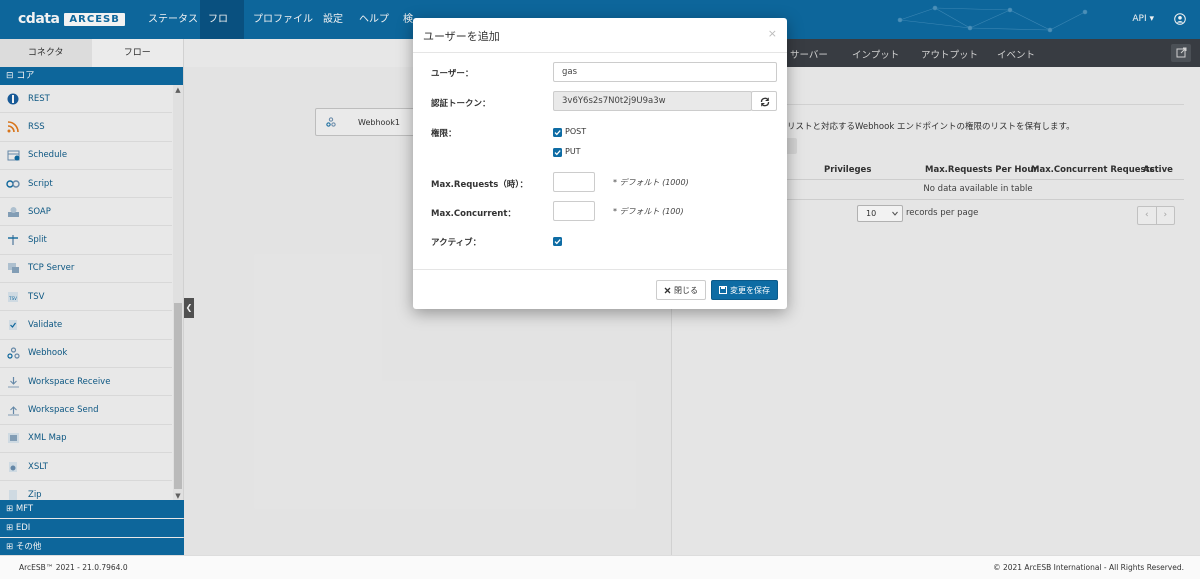  What do you see at coordinates (452, 74) in the screenshot?
I see `user-label: ユーザー：` at bounding box center [452, 74].